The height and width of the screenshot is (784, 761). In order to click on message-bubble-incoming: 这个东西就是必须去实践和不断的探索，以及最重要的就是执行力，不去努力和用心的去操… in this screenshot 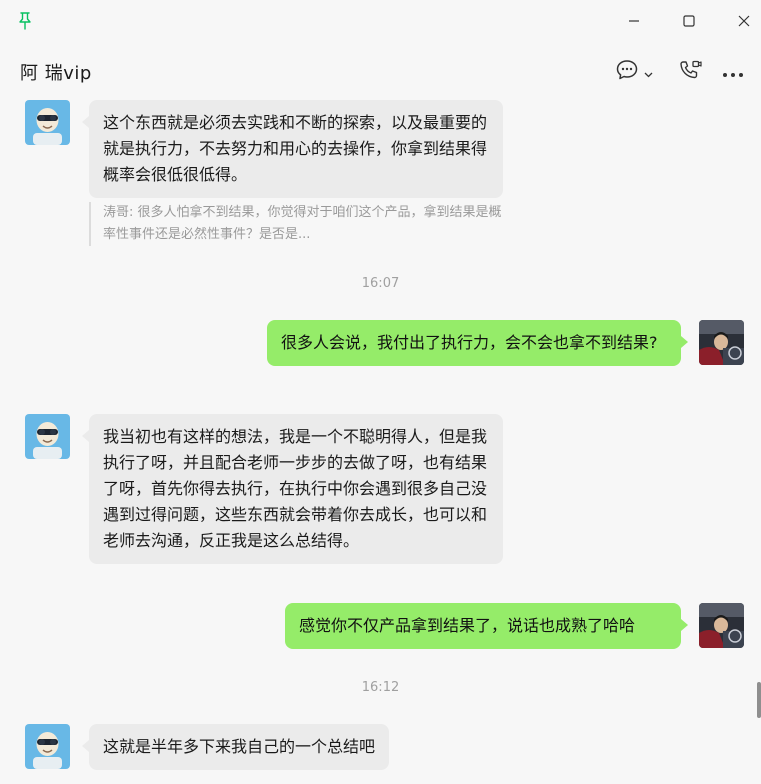, I will do `click(296, 149)`.